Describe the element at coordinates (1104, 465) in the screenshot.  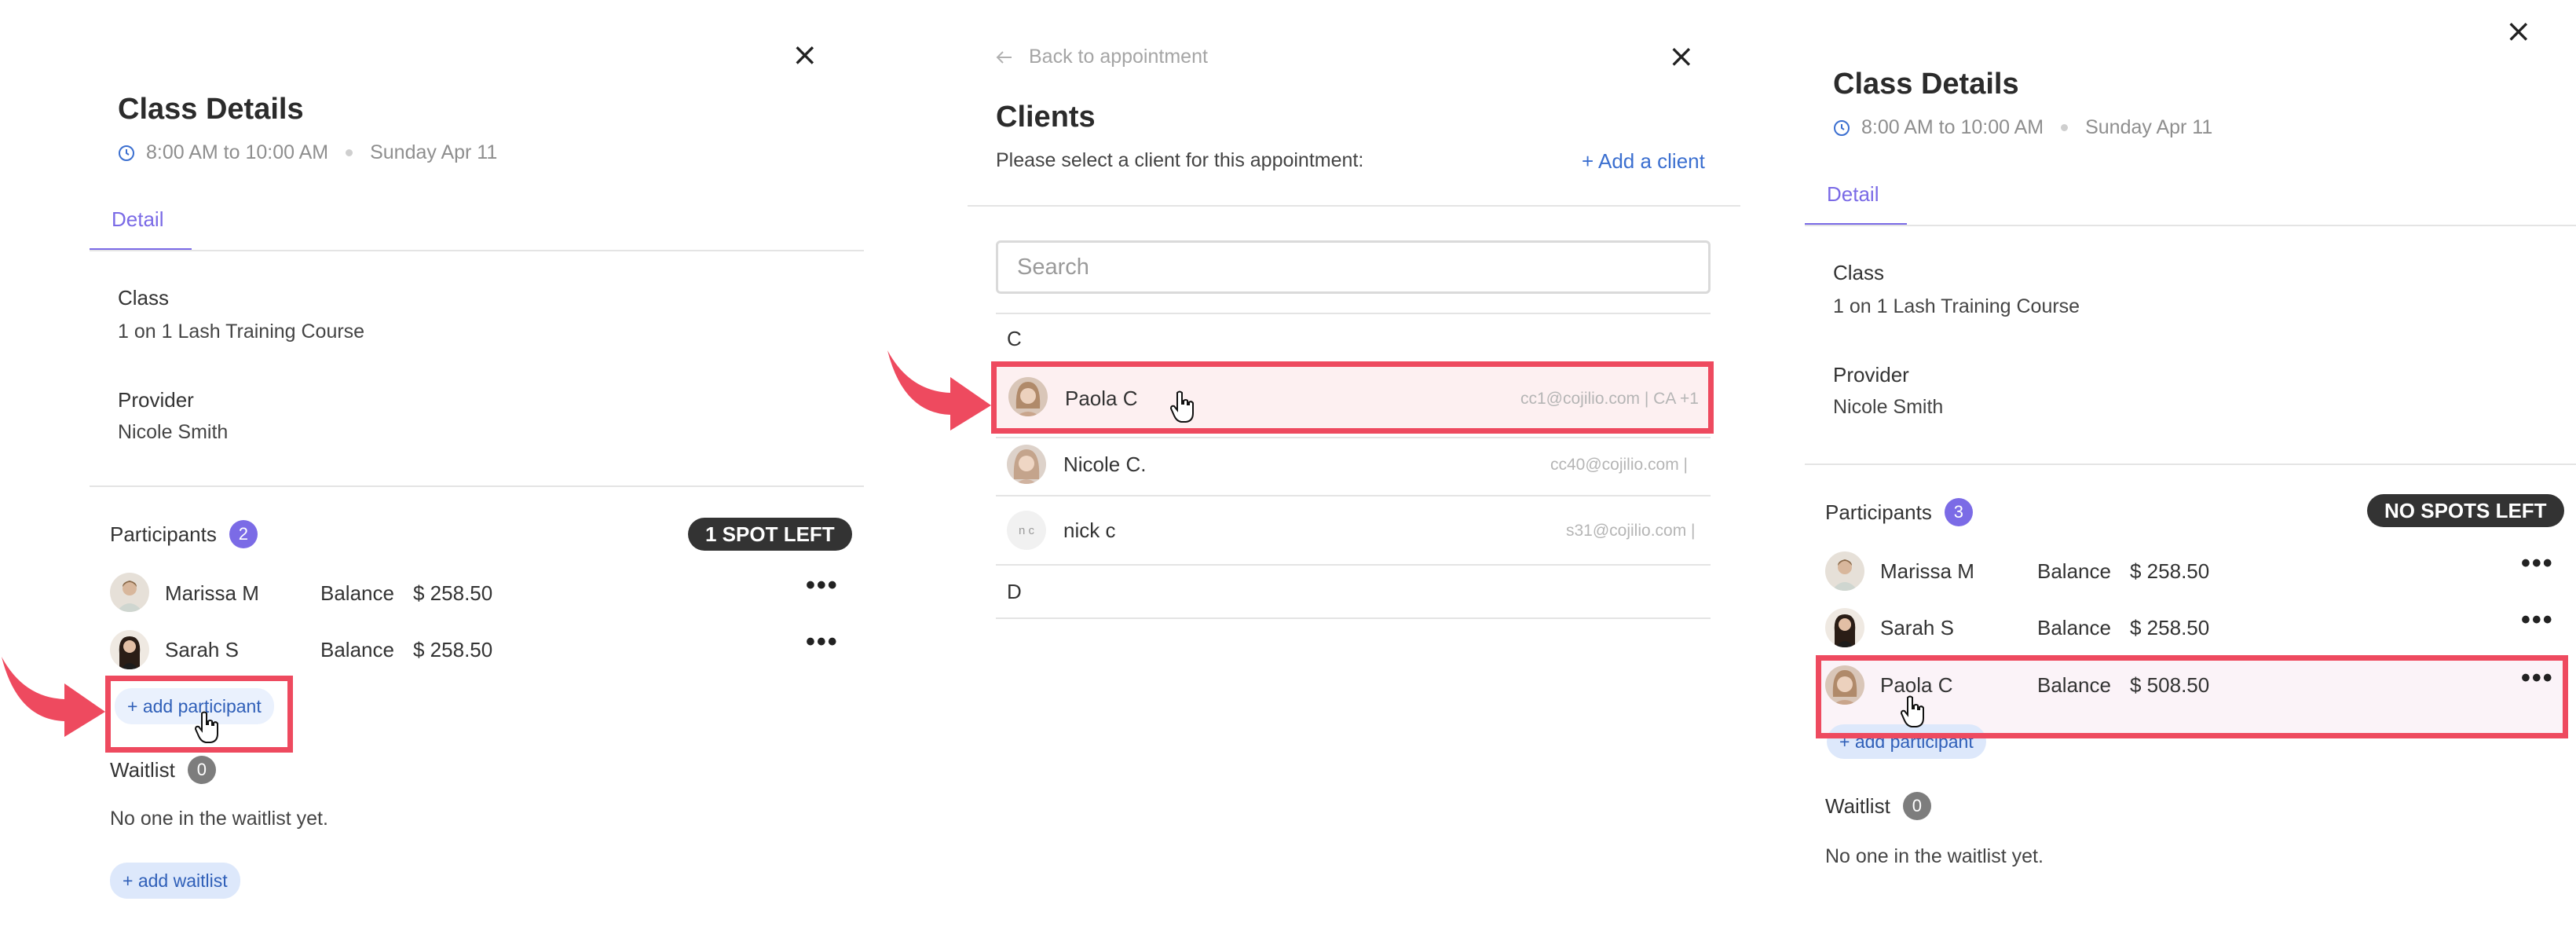
I see `client-name: Nicole C.` at that location.